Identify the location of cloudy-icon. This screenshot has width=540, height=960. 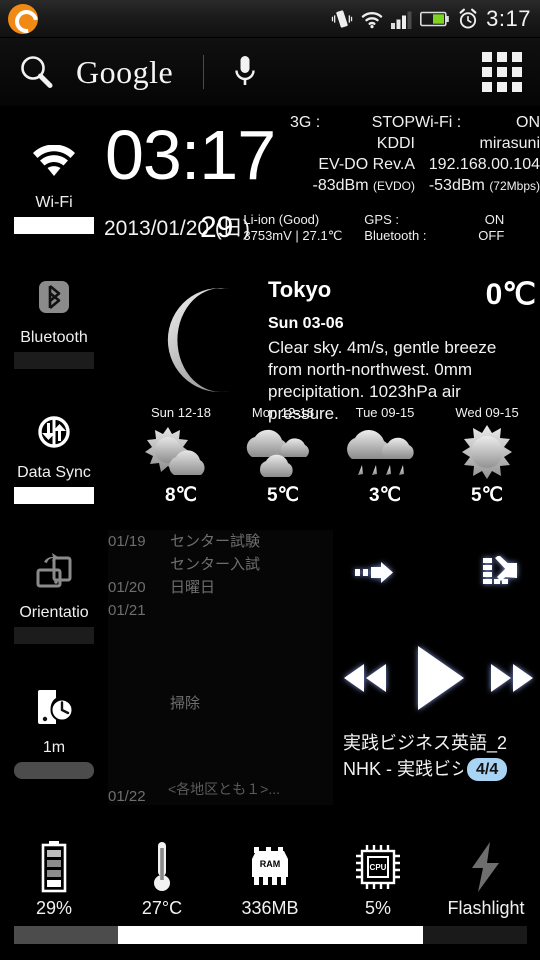
(283, 452).